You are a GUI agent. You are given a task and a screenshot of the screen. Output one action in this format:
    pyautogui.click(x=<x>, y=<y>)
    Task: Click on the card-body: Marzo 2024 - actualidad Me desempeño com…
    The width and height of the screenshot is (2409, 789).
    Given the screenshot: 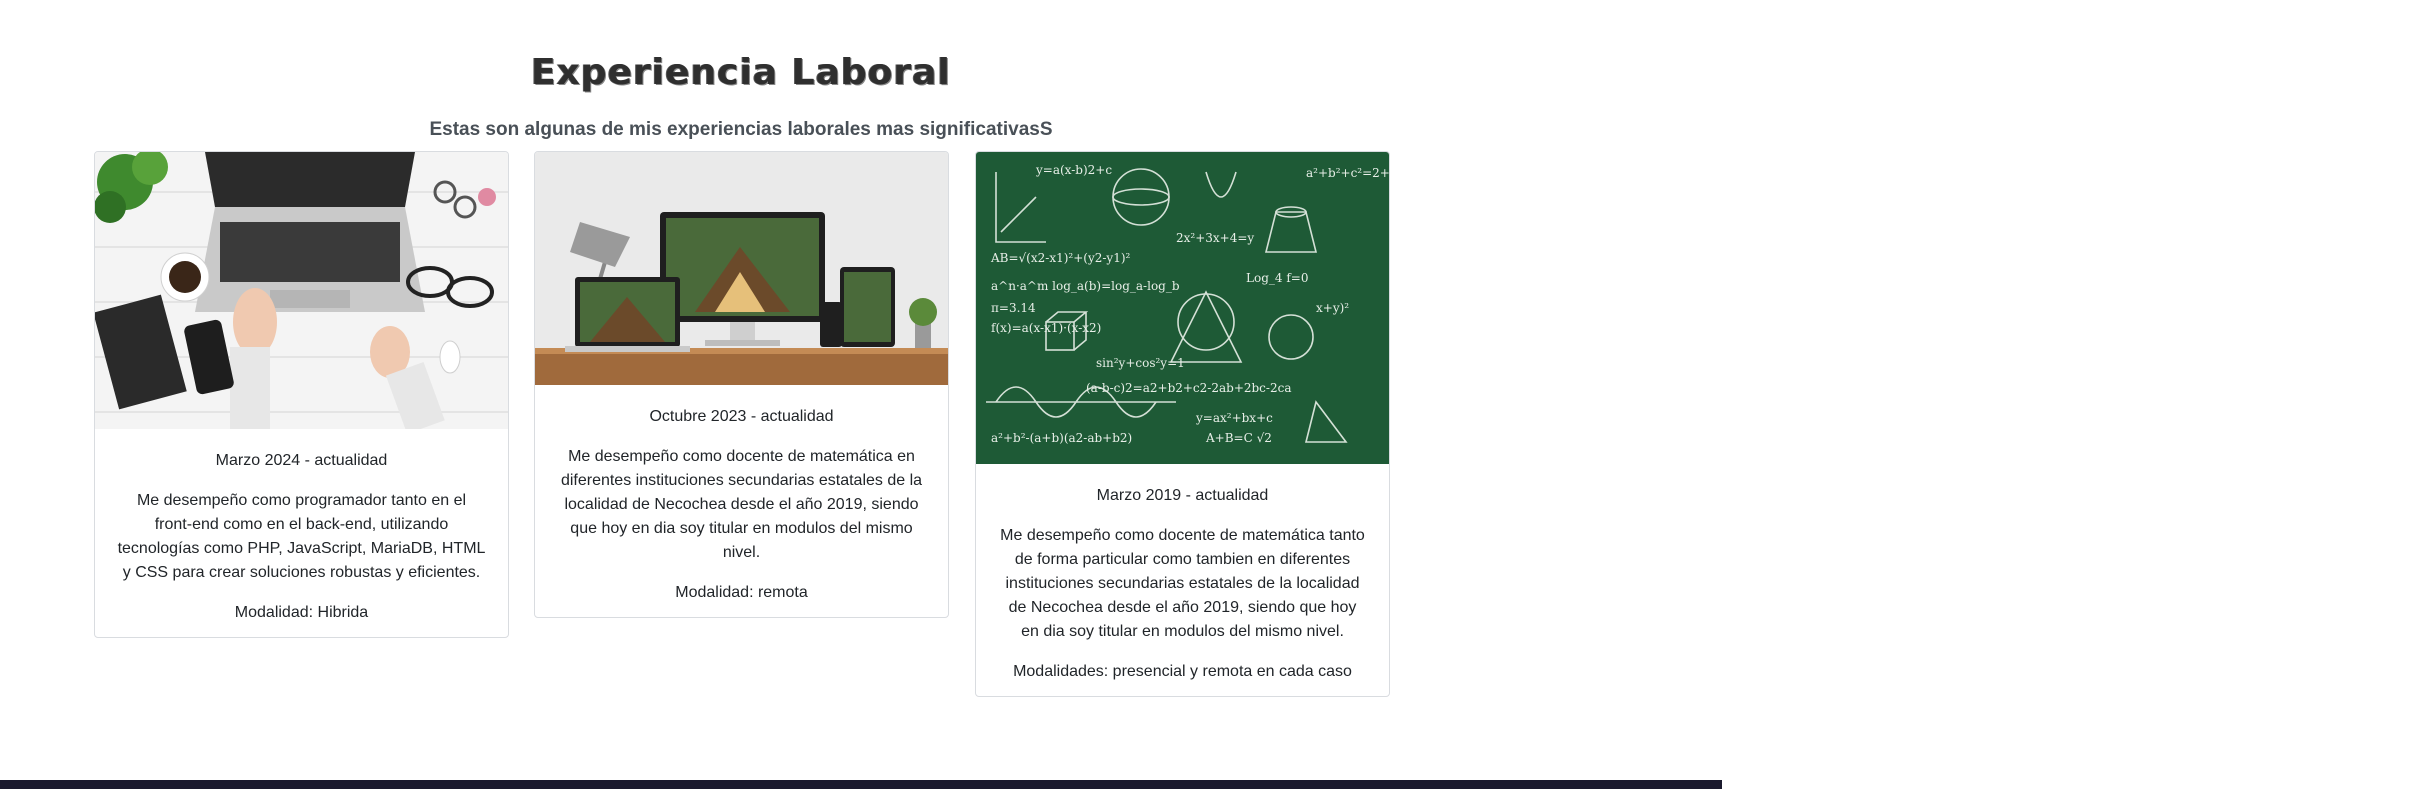 What is the action you would take?
    pyautogui.click(x=301, y=533)
    